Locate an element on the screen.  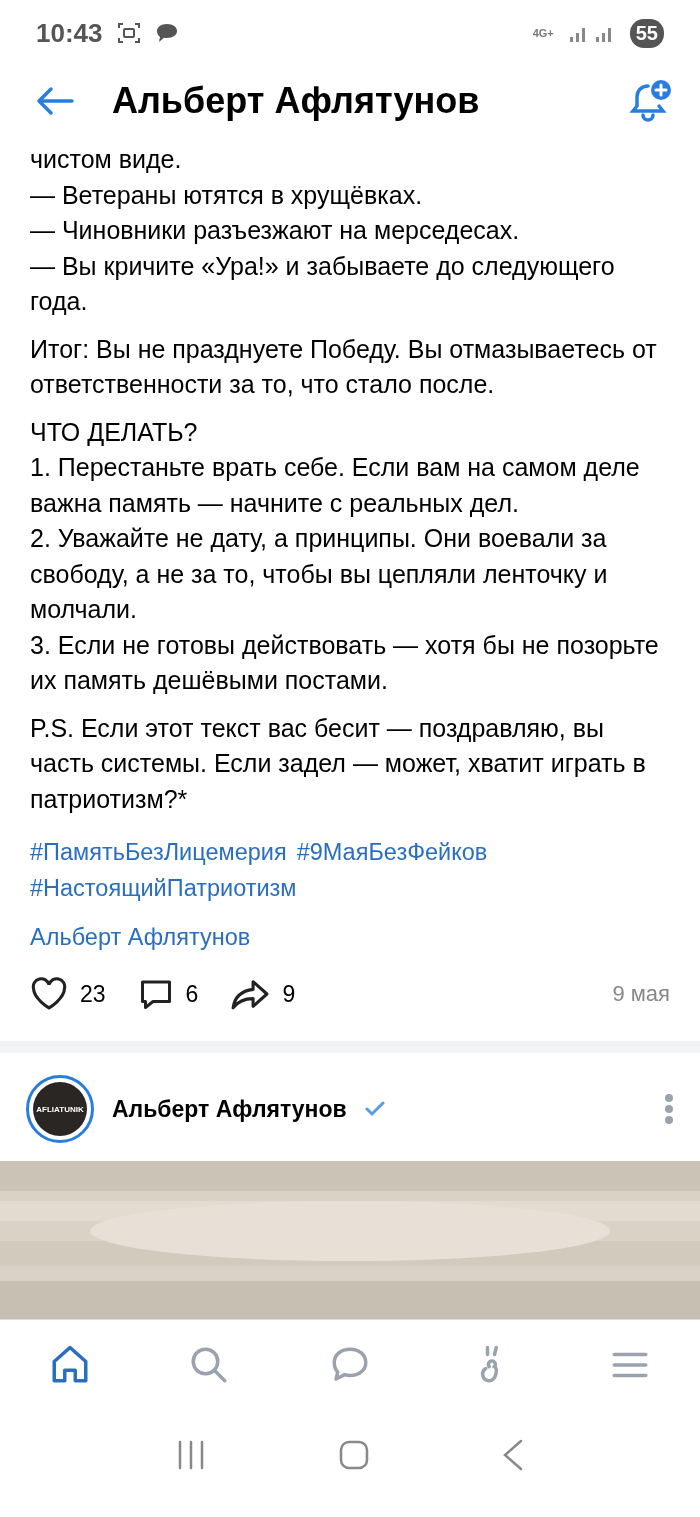
hashtag-link: #9МаяБезФейков is located at coordinates (392, 853).